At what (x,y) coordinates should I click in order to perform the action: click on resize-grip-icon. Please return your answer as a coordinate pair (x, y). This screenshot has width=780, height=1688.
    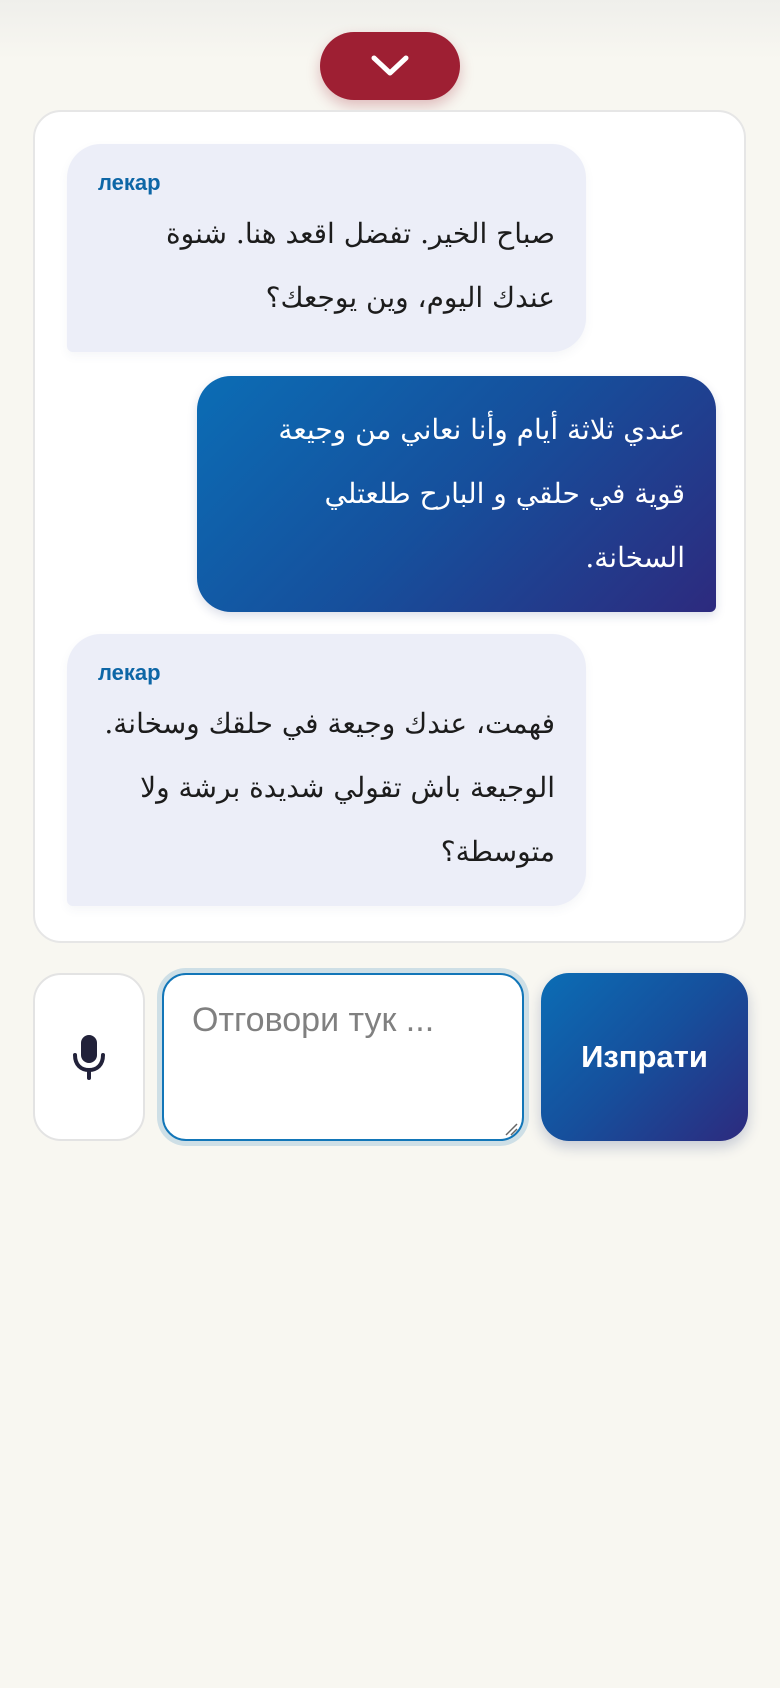
    Looking at the image, I should click on (511, 1129).